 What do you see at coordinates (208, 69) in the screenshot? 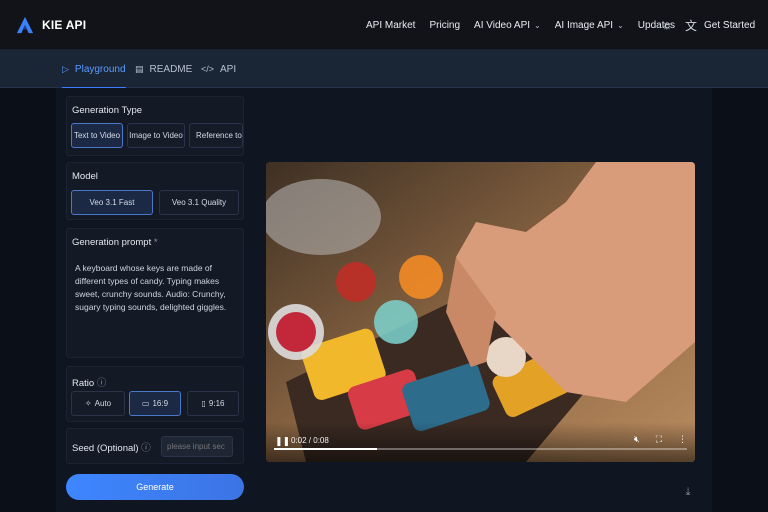
I see `code-icon: </>` at bounding box center [208, 69].